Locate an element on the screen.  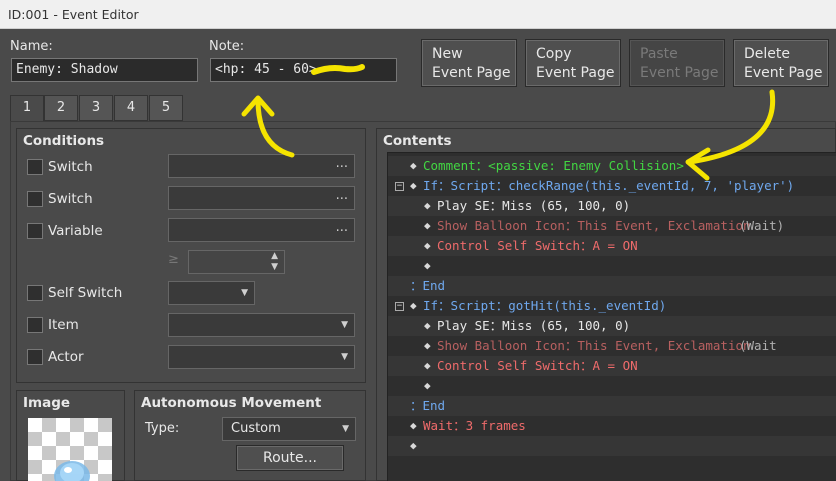
window-title: ID:001 - Event Editor is located at coordinates (73, 14).